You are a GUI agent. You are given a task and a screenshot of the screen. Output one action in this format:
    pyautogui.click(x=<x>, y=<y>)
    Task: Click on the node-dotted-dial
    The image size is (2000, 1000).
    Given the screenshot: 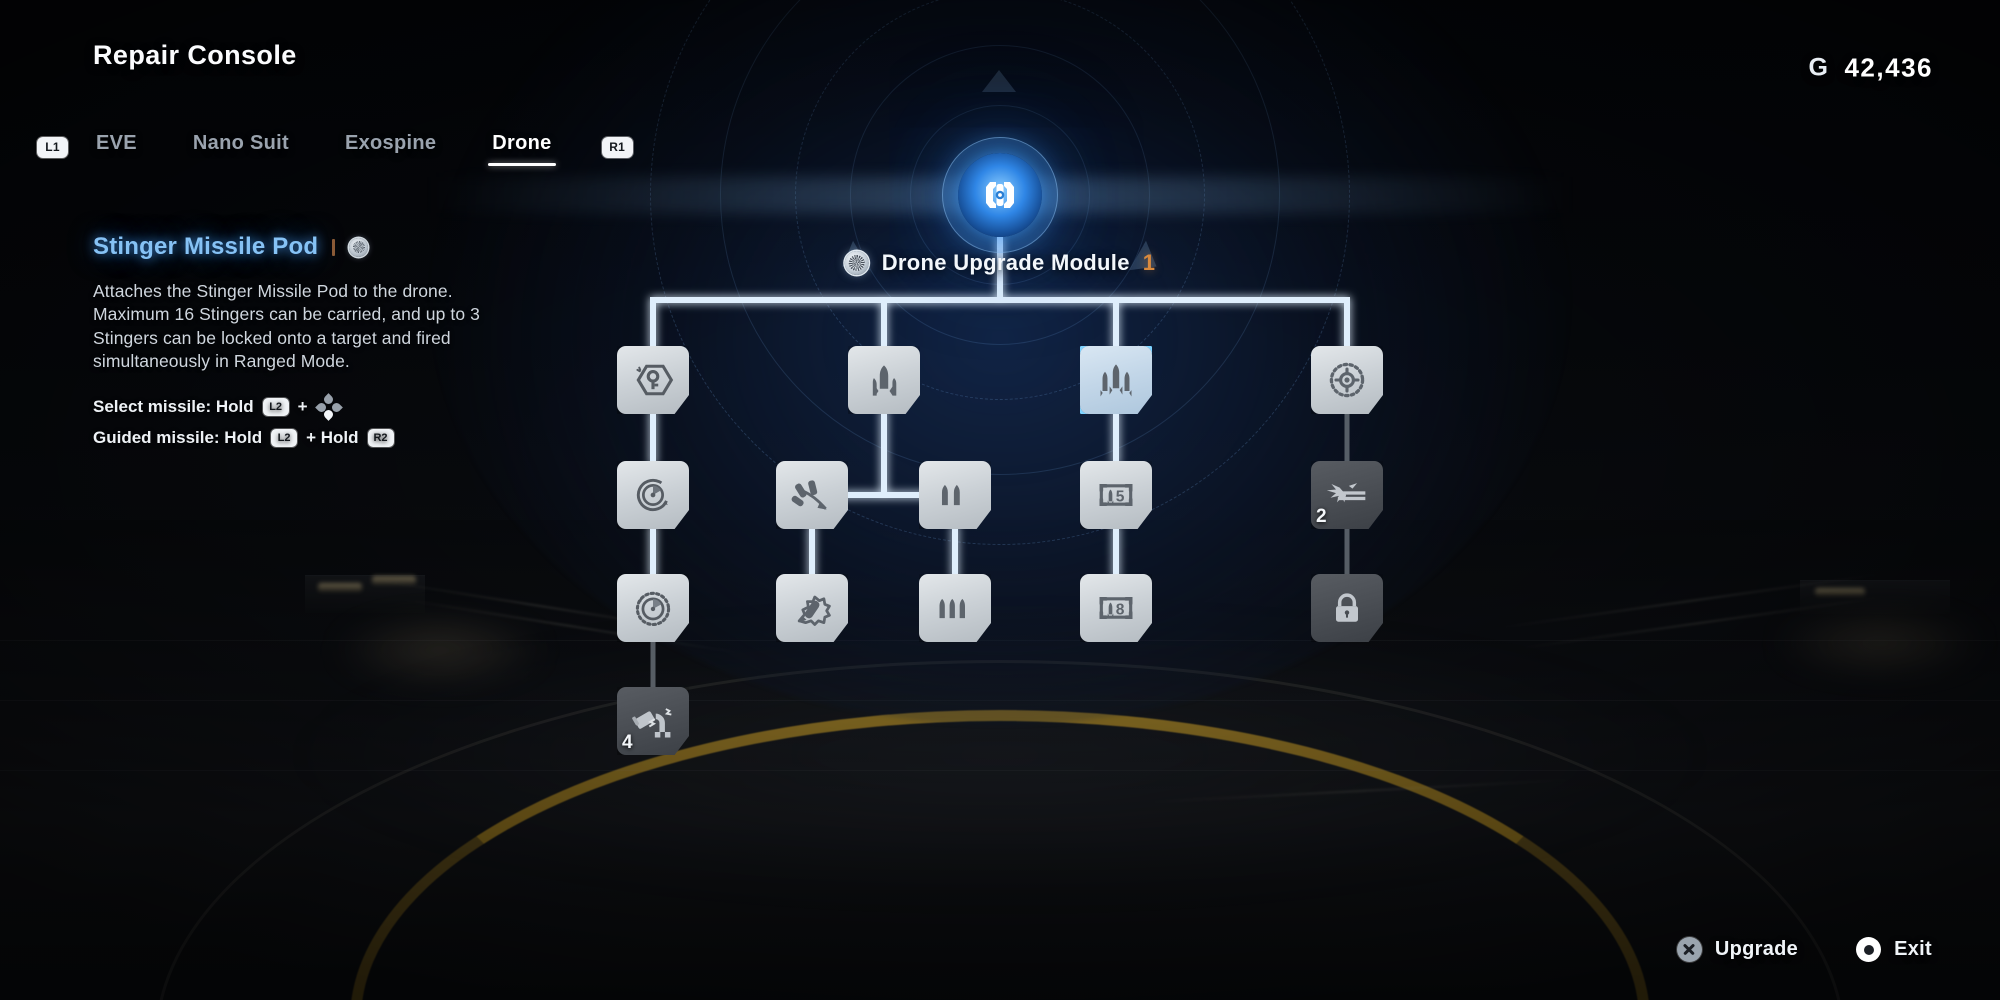 What is the action you would take?
    pyautogui.click(x=653, y=608)
    